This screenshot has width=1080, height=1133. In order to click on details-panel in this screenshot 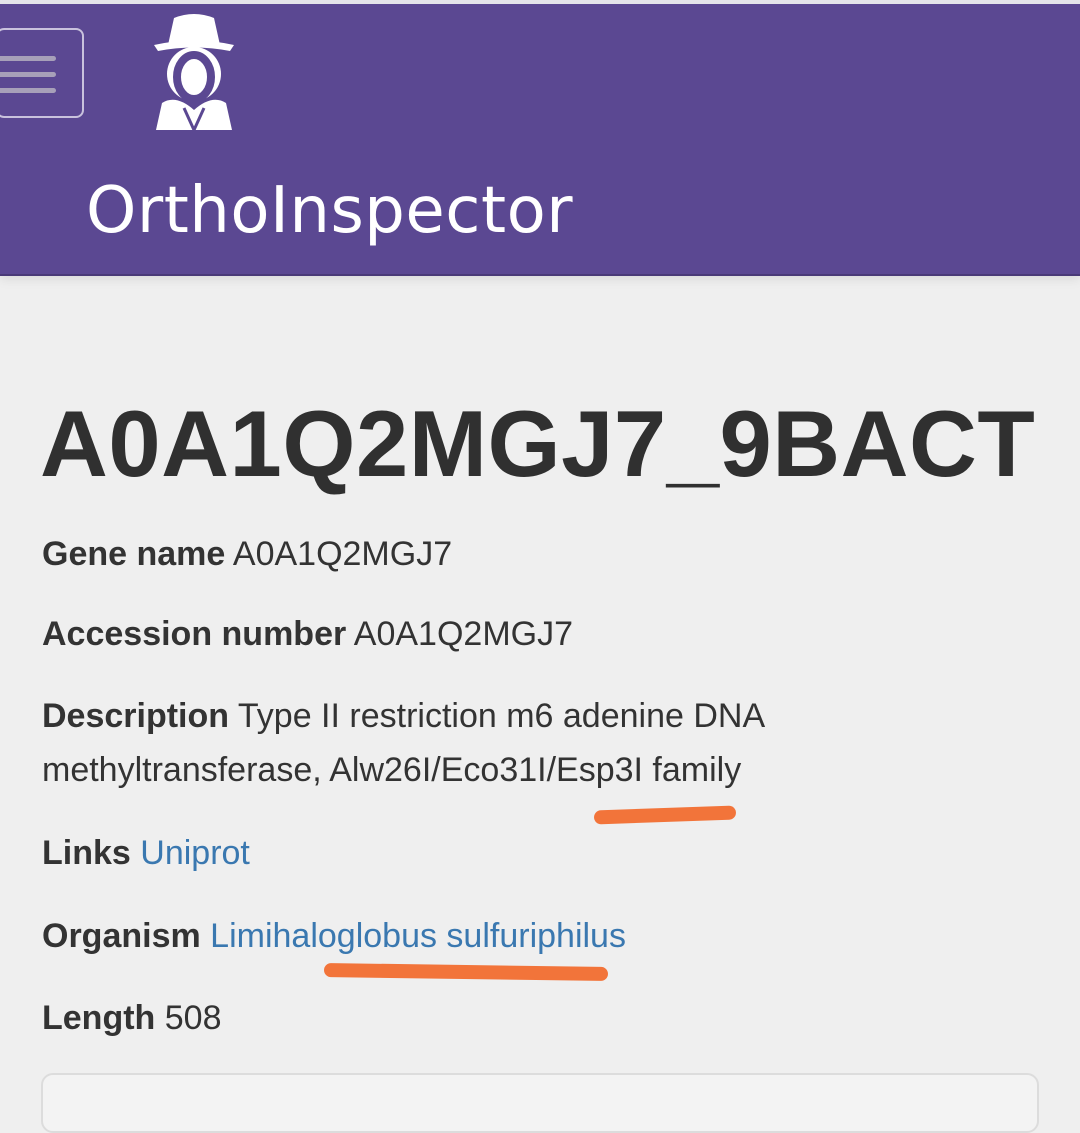, I will do `click(540, 1103)`.